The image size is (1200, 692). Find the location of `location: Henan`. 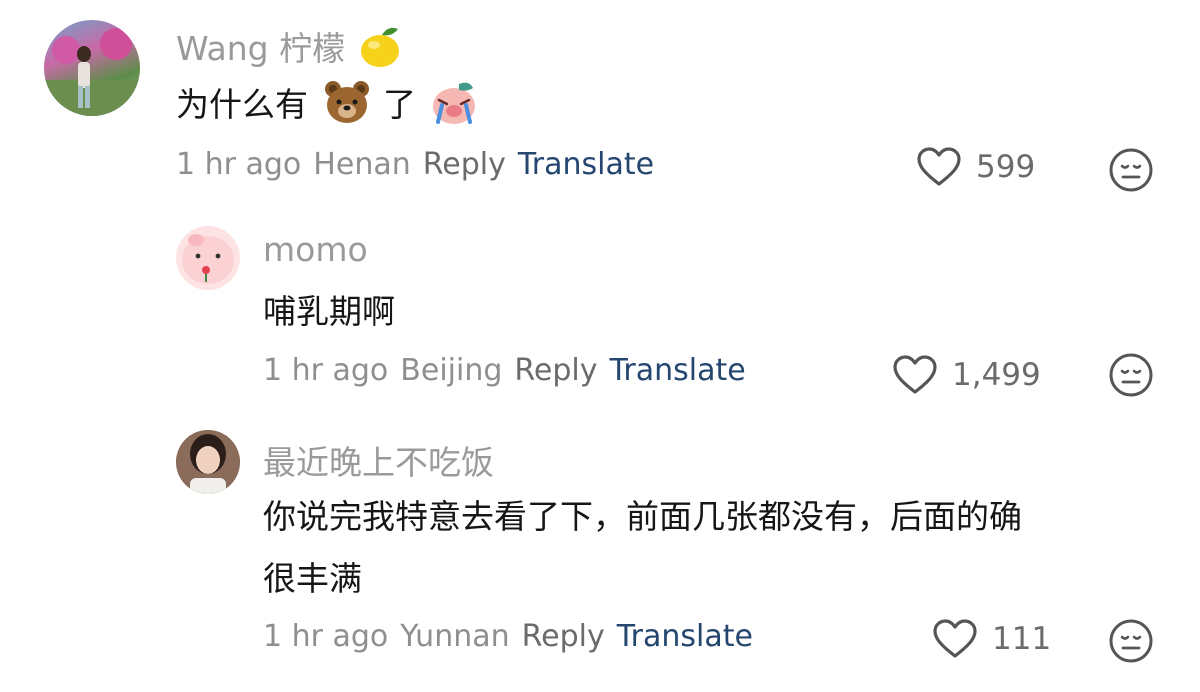

location: Henan is located at coordinates (362, 164).